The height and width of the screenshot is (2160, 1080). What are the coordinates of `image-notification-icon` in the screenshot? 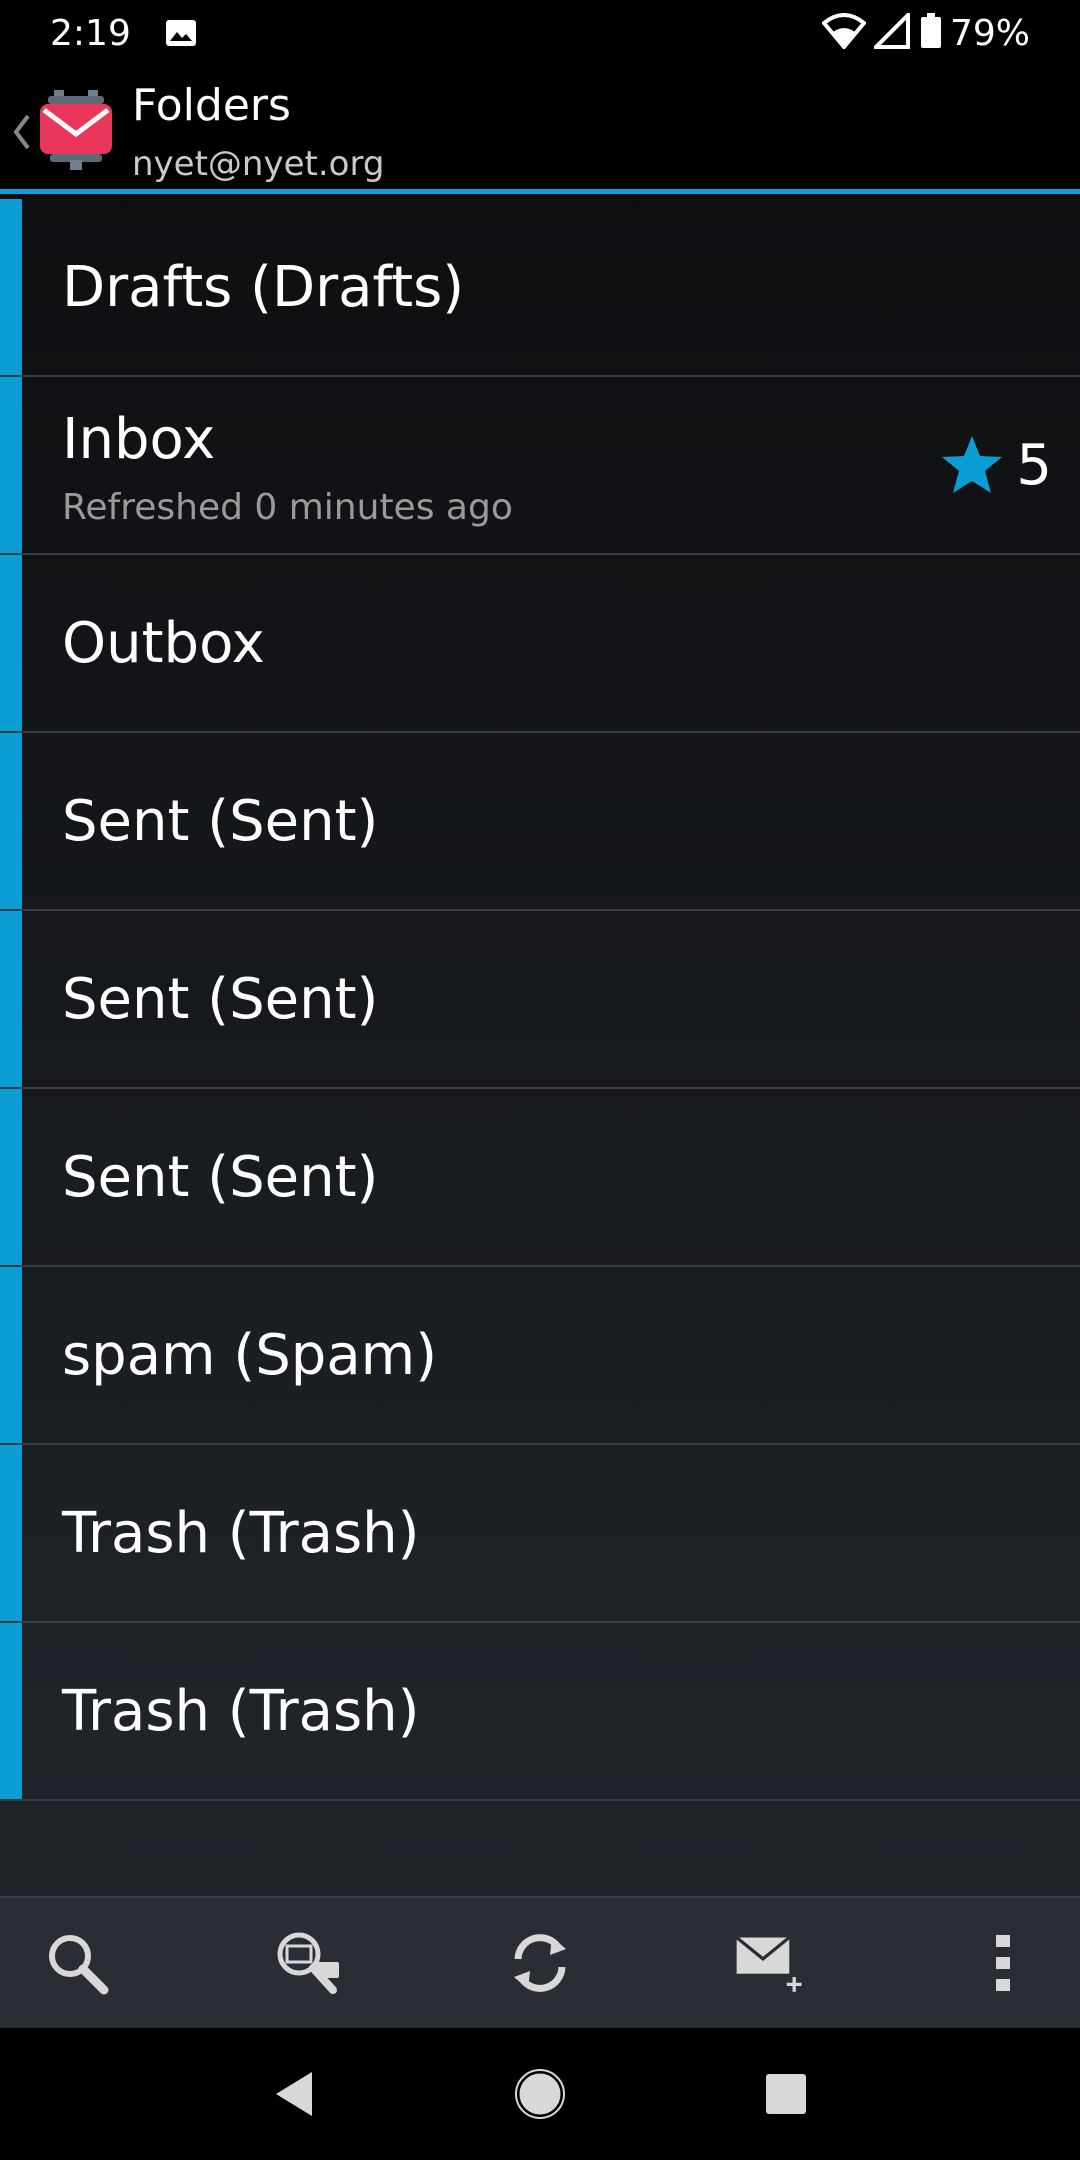 It's located at (181, 33).